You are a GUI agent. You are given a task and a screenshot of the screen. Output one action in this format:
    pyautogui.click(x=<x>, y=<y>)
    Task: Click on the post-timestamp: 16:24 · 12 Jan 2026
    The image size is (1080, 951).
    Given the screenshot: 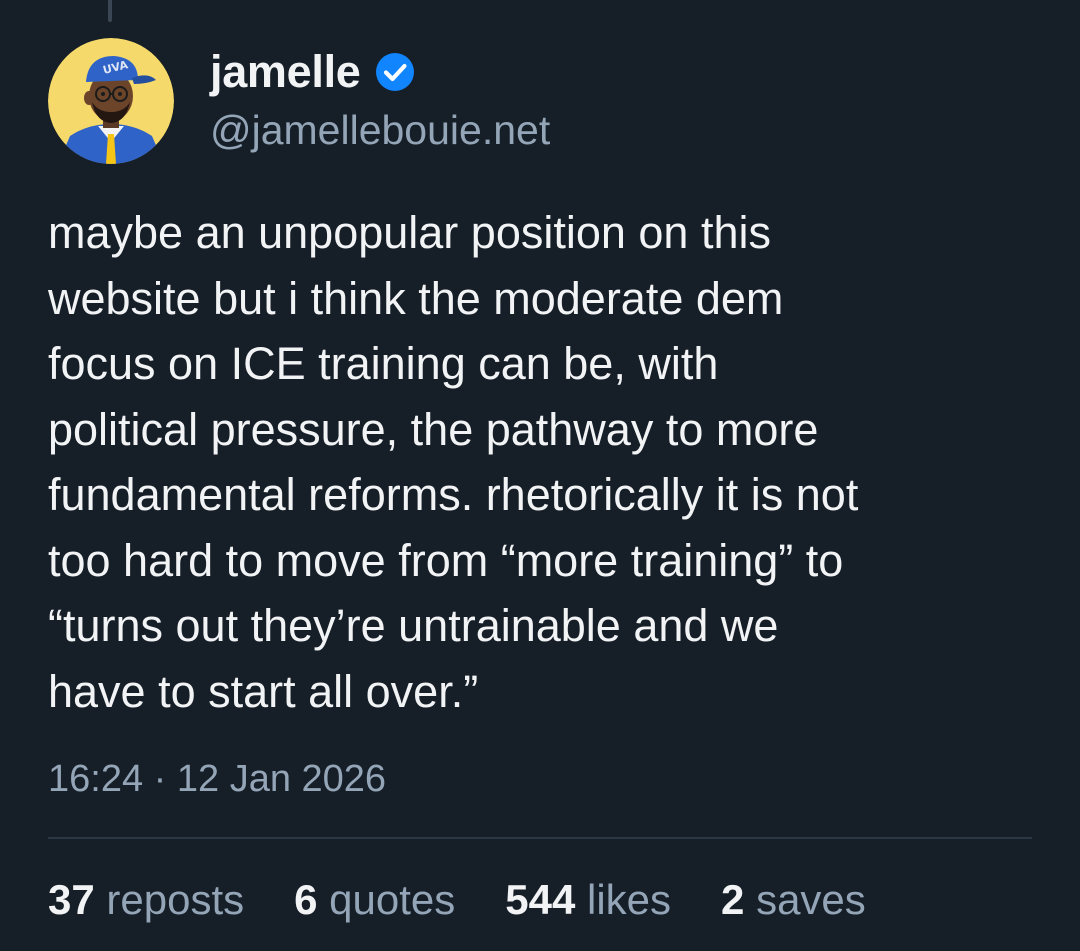 What is the action you would take?
    pyautogui.click(x=217, y=779)
    